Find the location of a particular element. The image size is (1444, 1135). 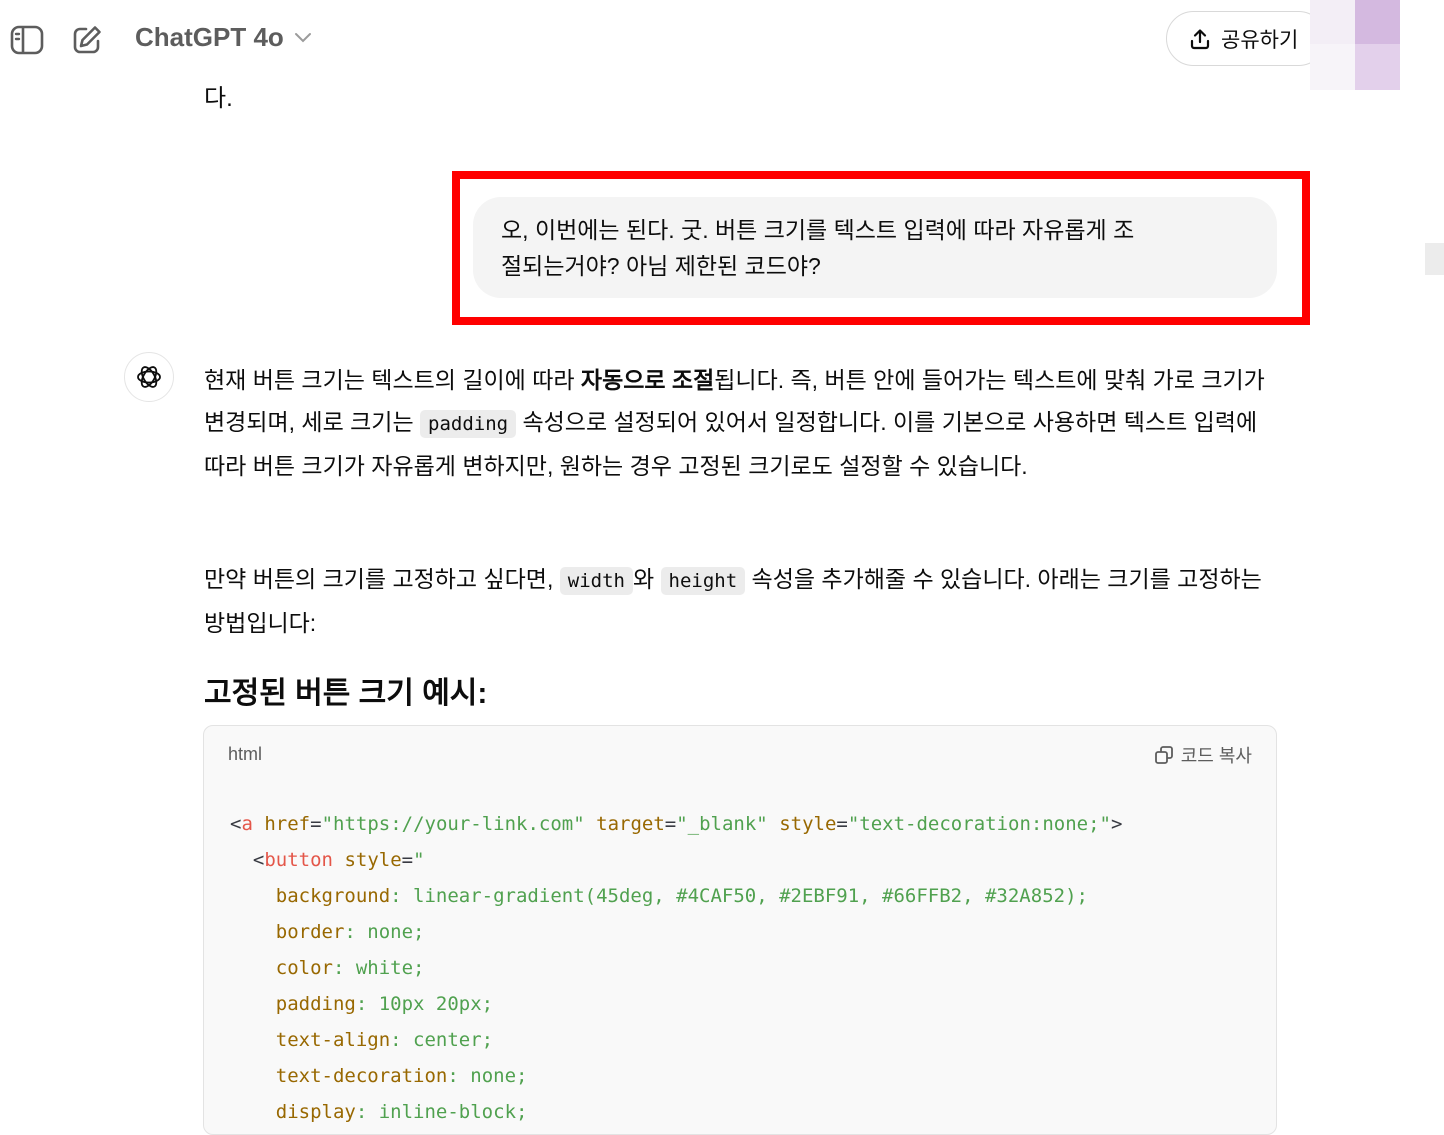

text-span: 와 is located at coordinates (646, 579).